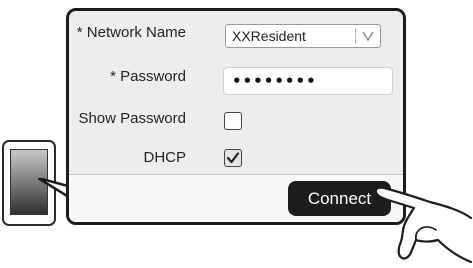  Describe the element at coordinates (269, 36) in the screenshot. I see `network-name-value: XXResident` at that location.